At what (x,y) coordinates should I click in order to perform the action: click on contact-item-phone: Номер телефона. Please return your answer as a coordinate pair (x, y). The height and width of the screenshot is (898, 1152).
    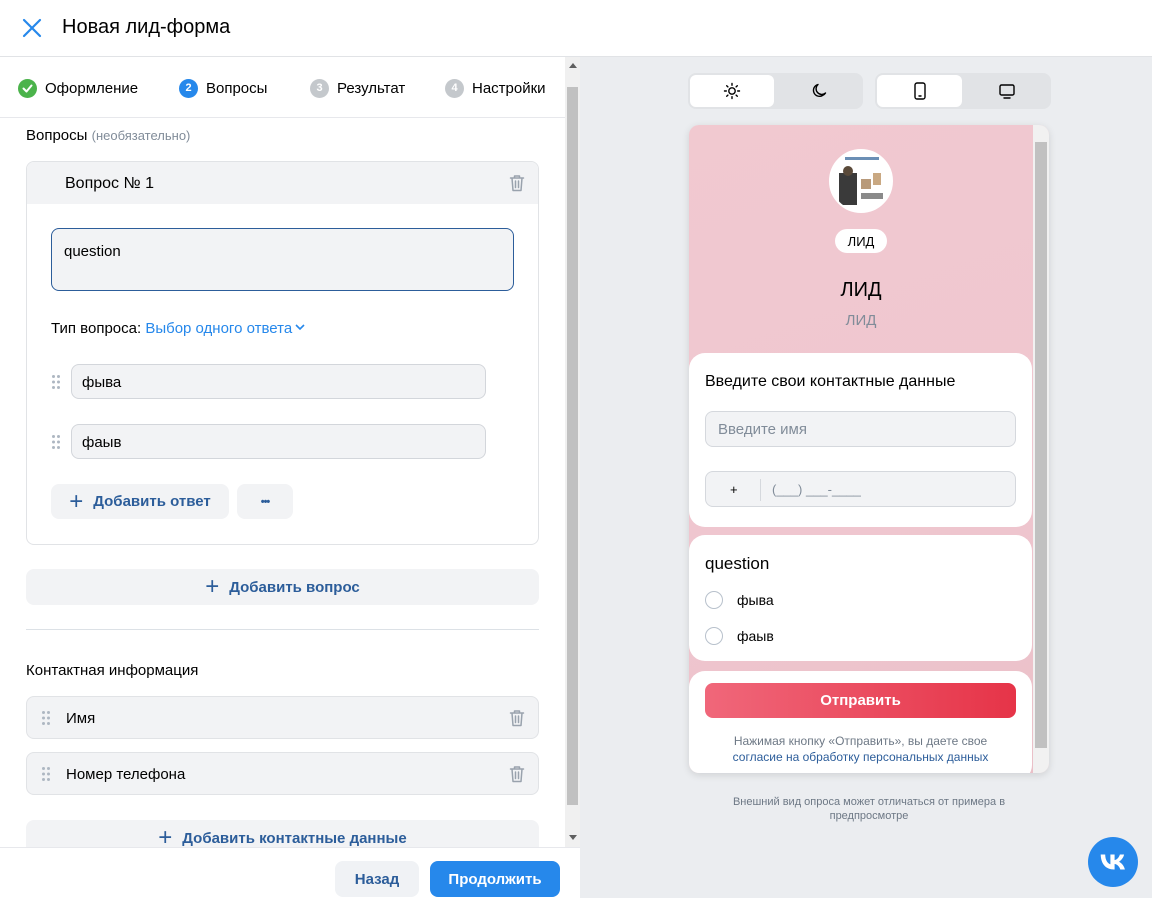
    Looking at the image, I should click on (282, 773).